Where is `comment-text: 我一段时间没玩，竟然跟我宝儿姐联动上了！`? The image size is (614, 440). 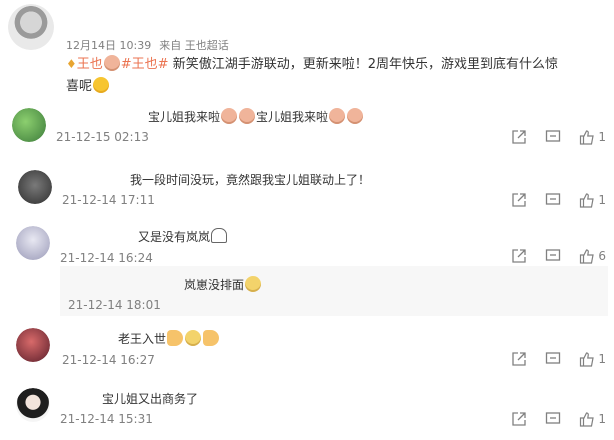 comment-text: 我一段时间没玩，竟然跟我宝儿姐联动上了！ is located at coordinates (250, 180).